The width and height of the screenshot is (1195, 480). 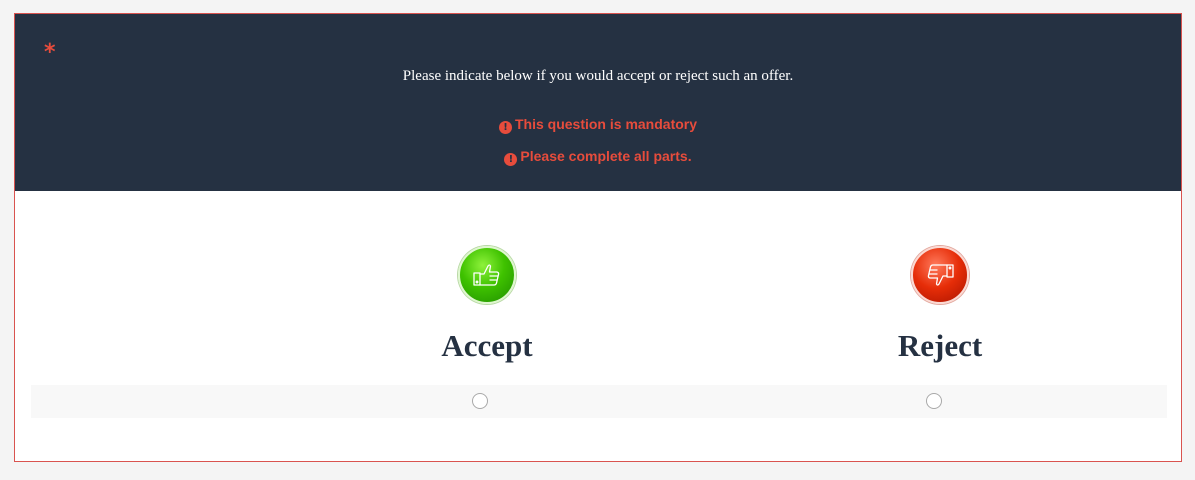 I want to click on thumbs-up-icon, so click(x=487, y=275).